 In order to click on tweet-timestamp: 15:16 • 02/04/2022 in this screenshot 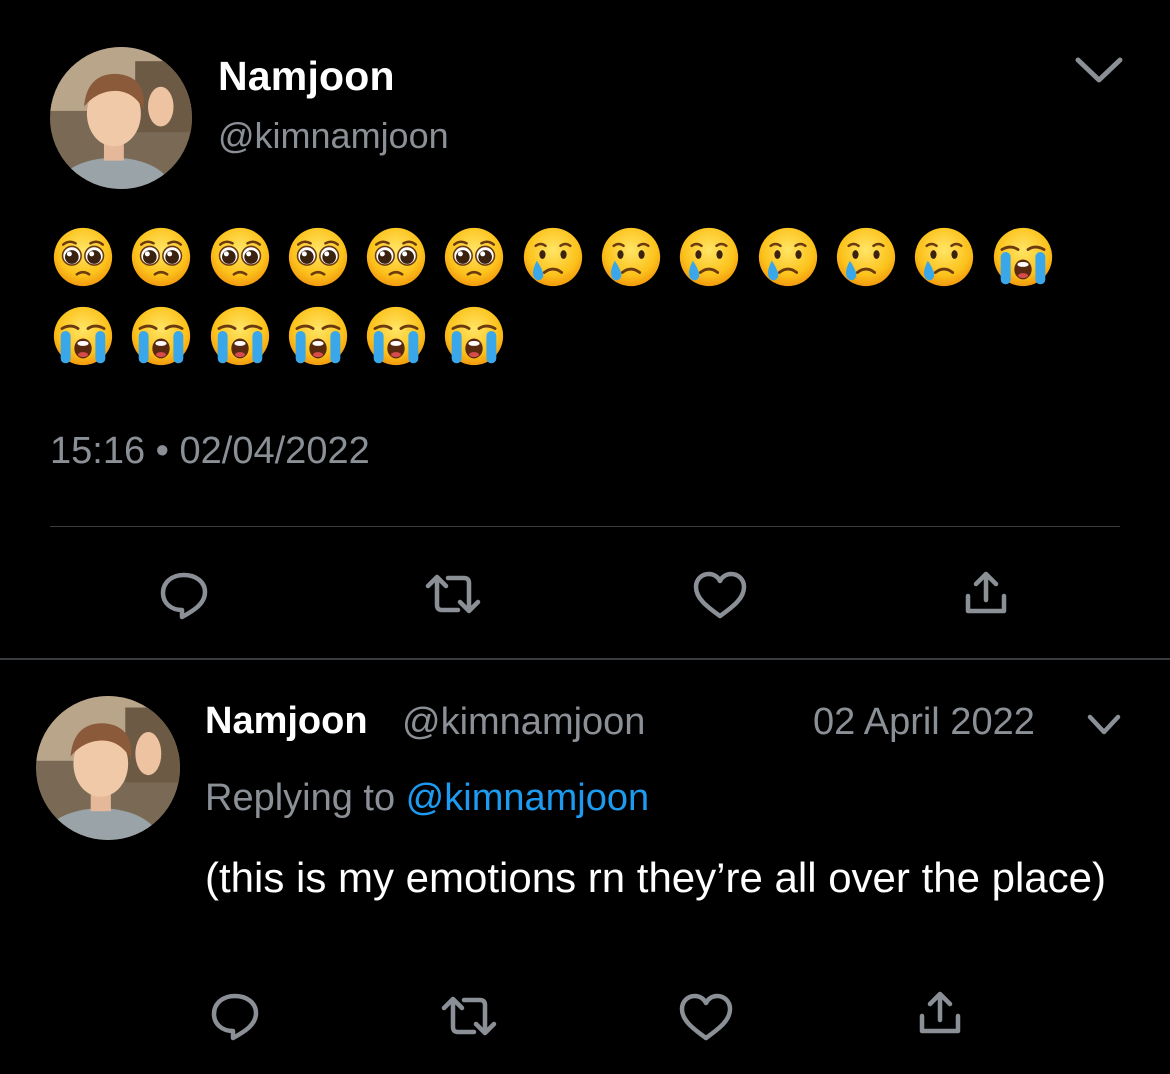, I will do `click(210, 451)`.